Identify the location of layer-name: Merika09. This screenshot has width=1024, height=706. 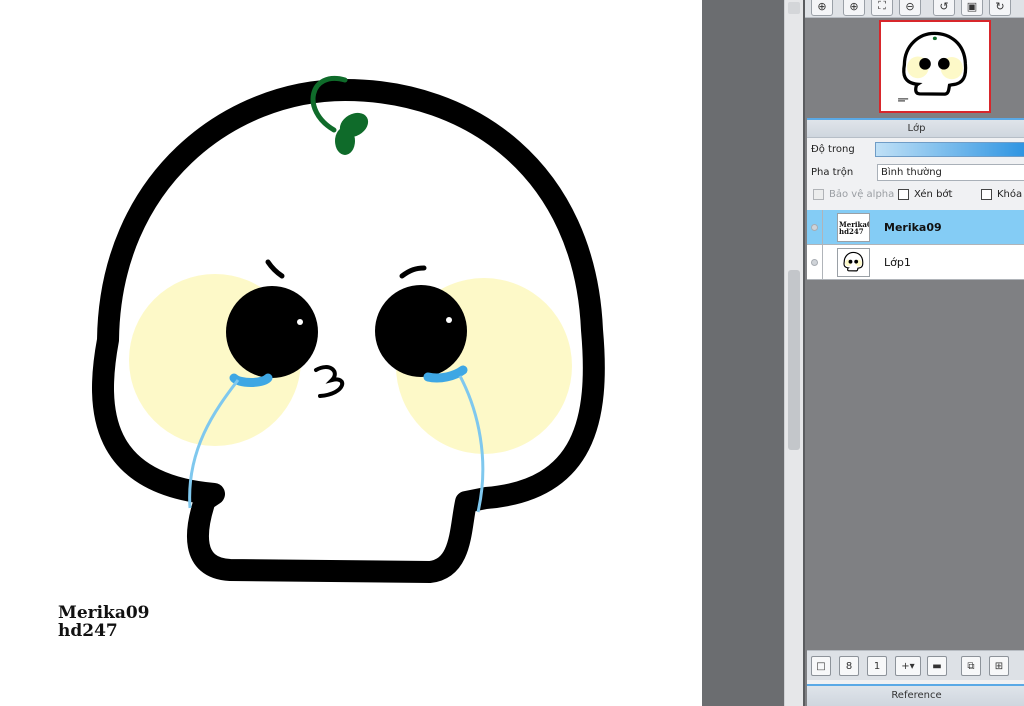
(913, 227).